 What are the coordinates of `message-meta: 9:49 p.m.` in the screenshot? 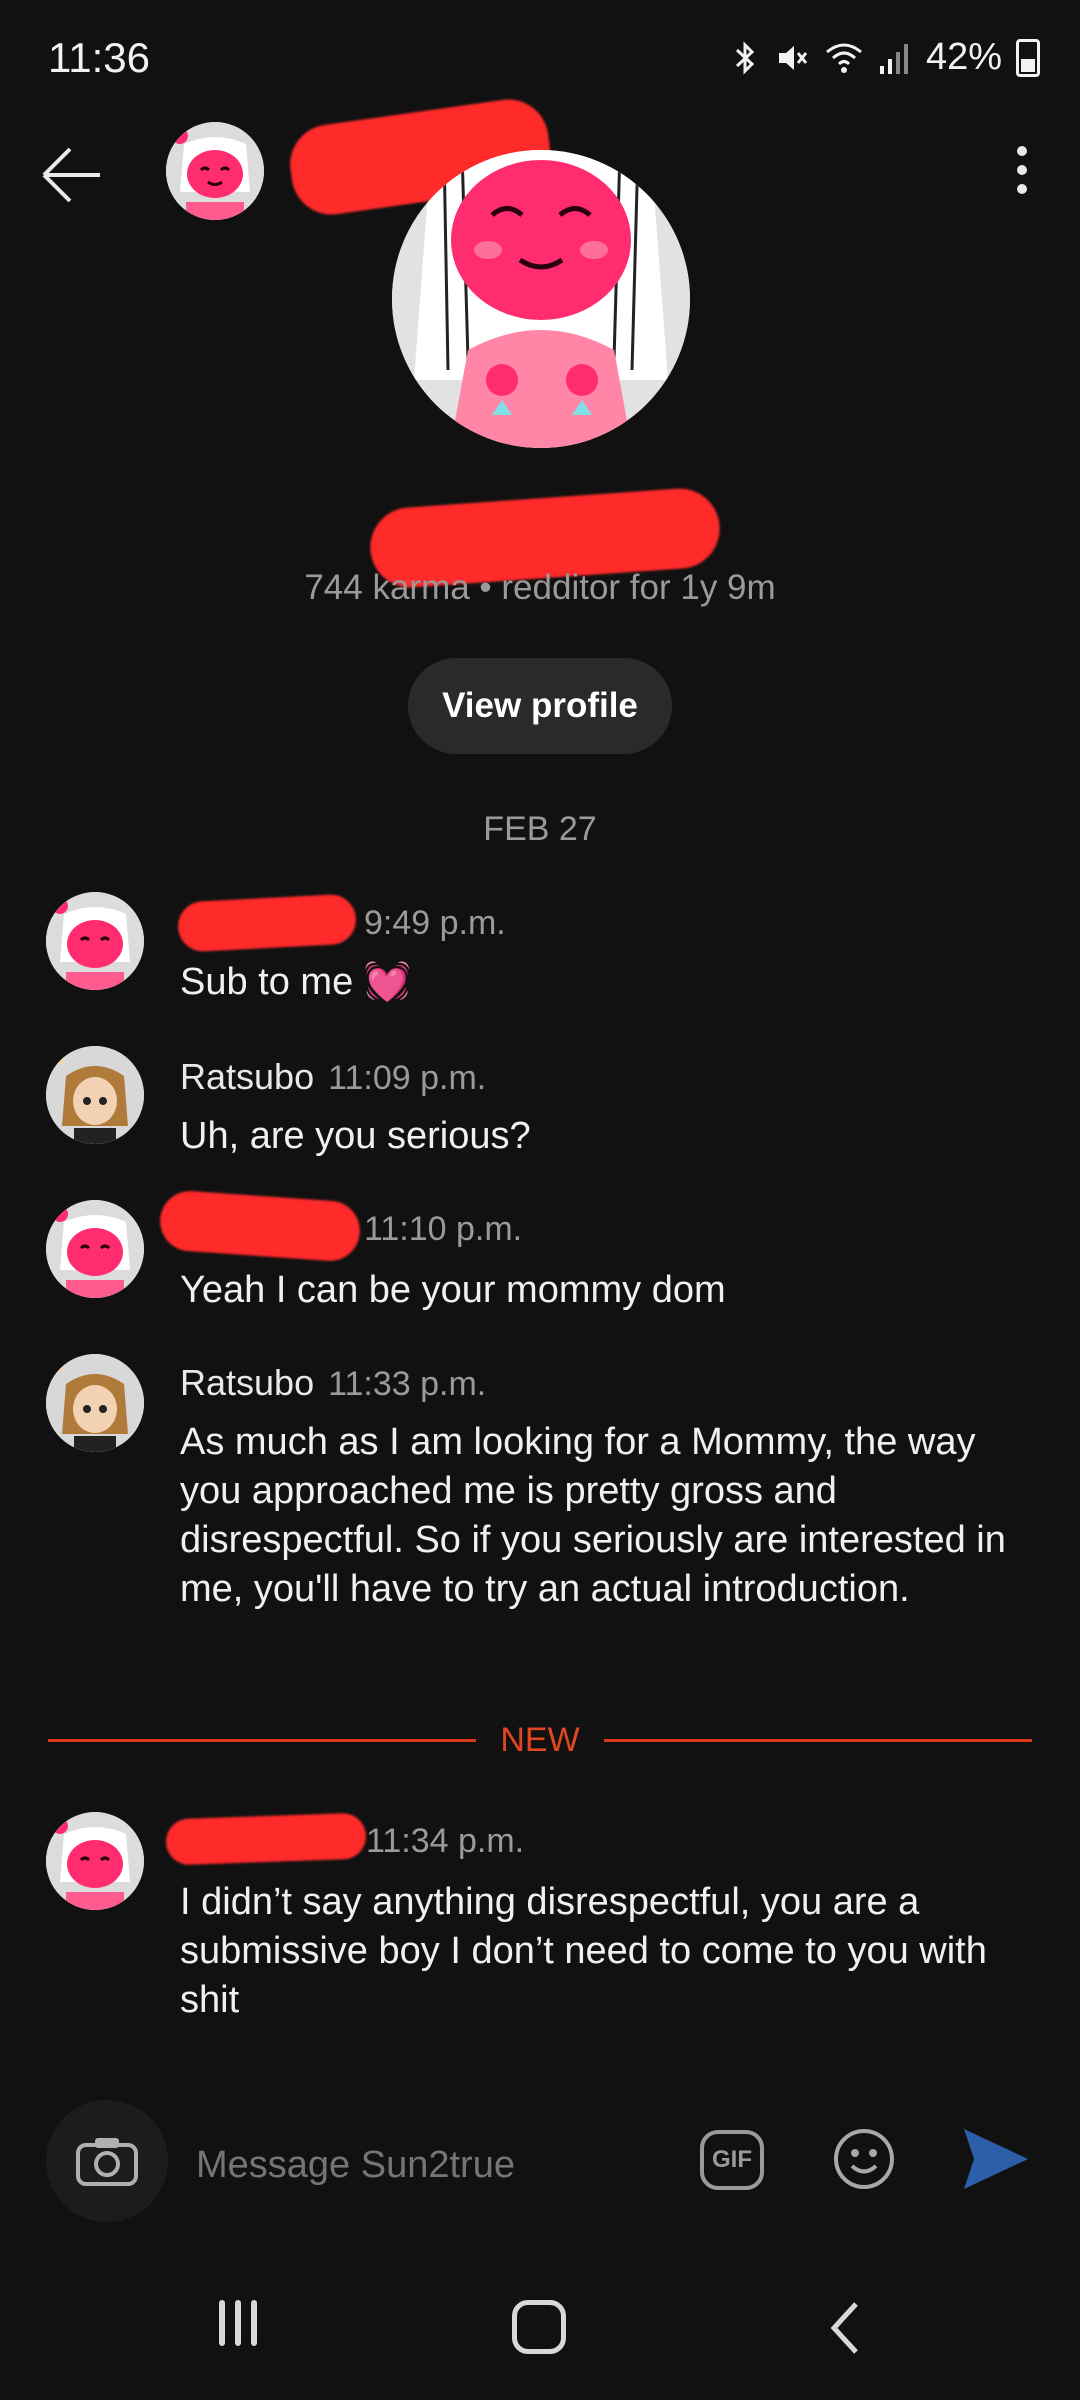 It's located at (435, 923).